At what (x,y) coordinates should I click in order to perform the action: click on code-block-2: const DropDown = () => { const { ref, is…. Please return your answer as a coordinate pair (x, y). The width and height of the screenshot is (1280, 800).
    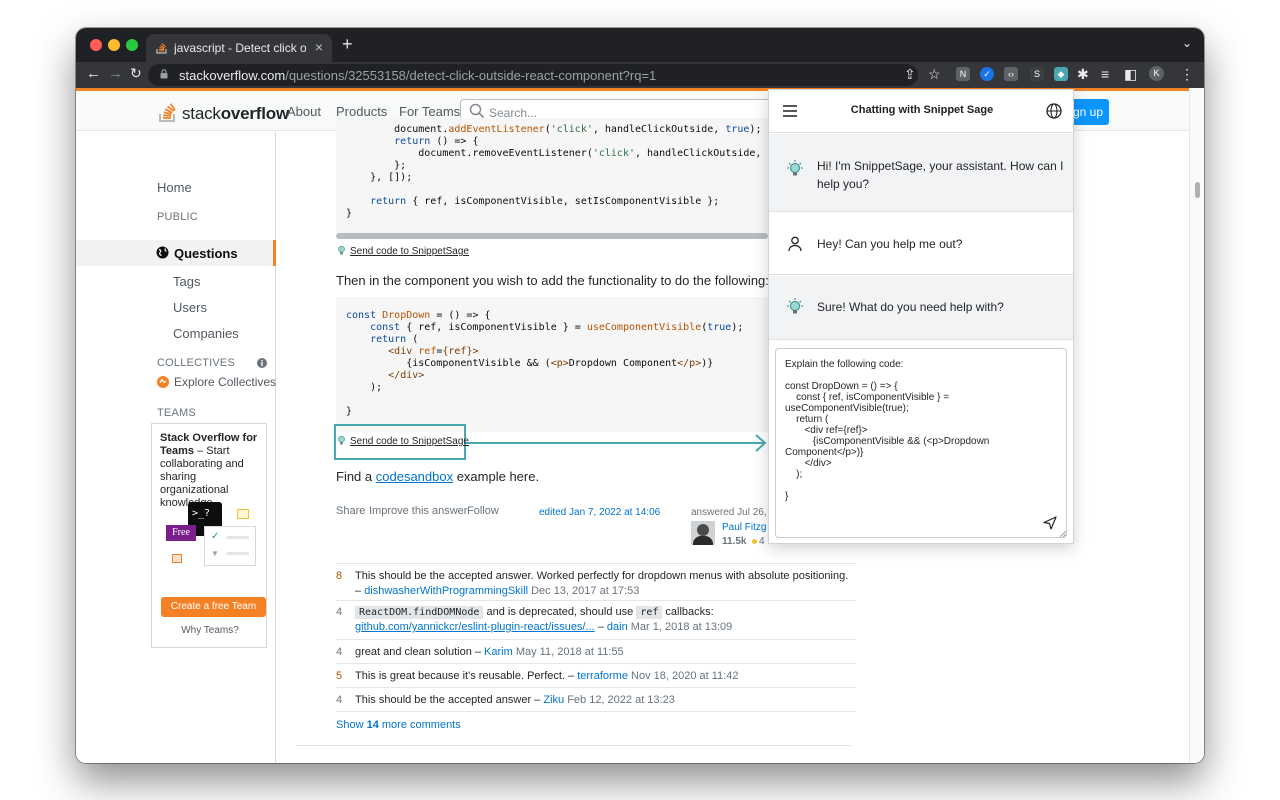
    Looking at the image, I should click on (552, 364).